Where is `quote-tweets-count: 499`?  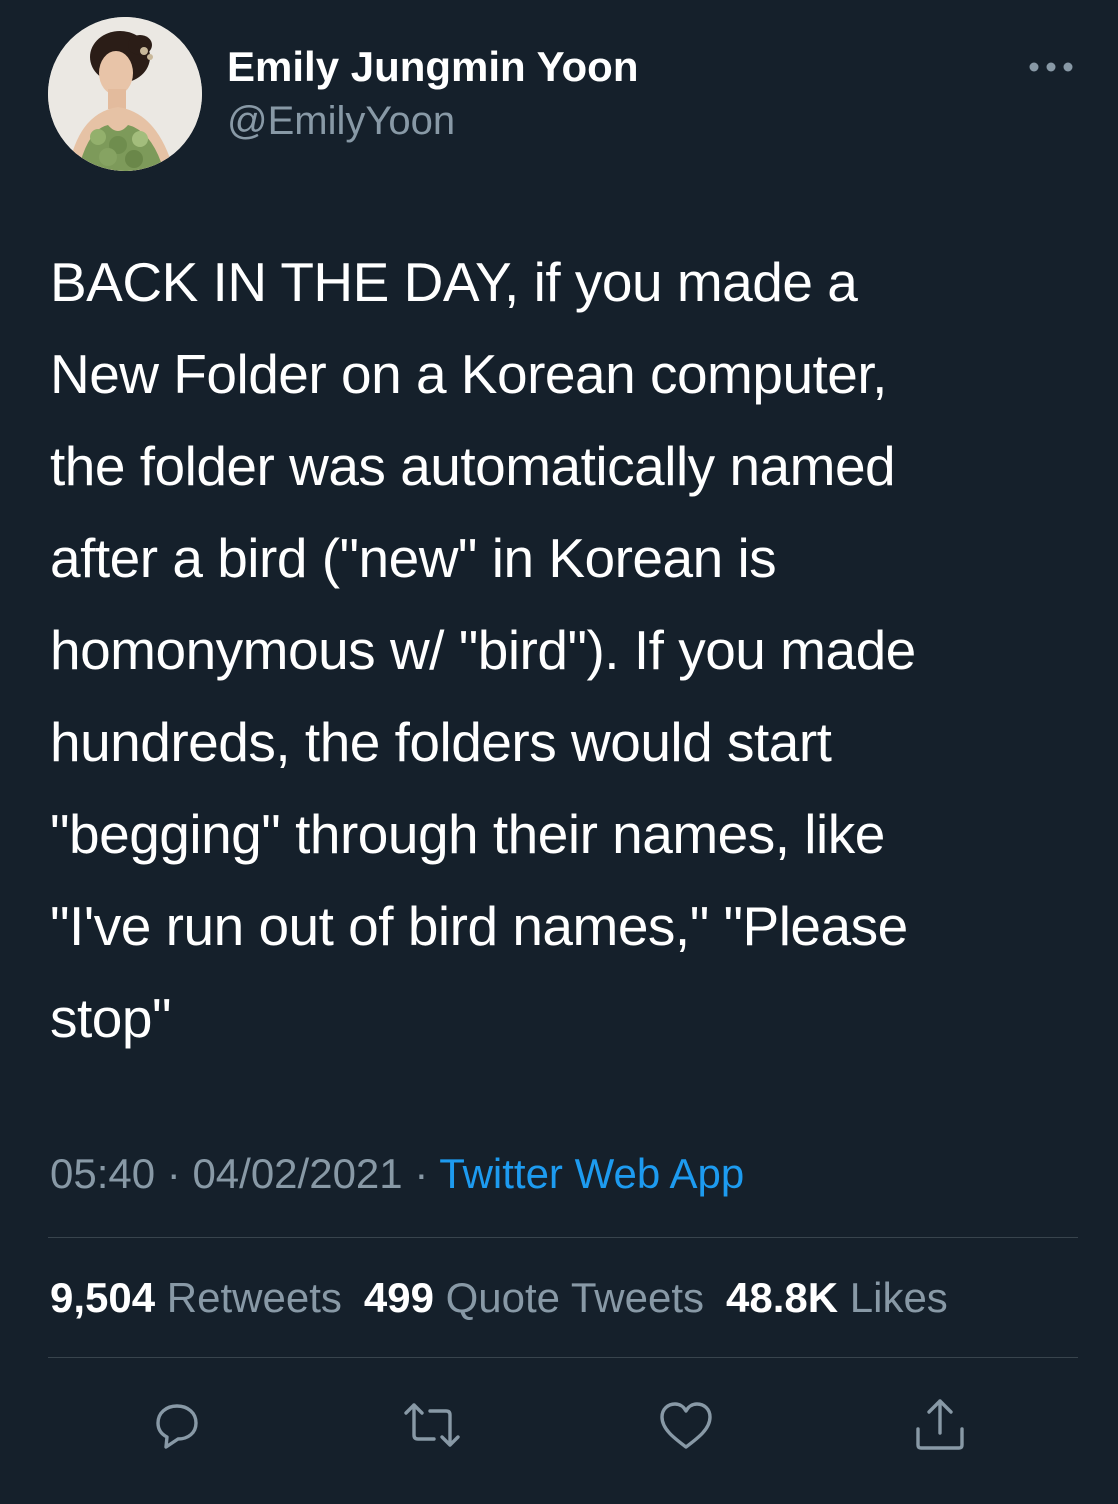
quote-tweets-count: 499 is located at coordinates (398, 1297).